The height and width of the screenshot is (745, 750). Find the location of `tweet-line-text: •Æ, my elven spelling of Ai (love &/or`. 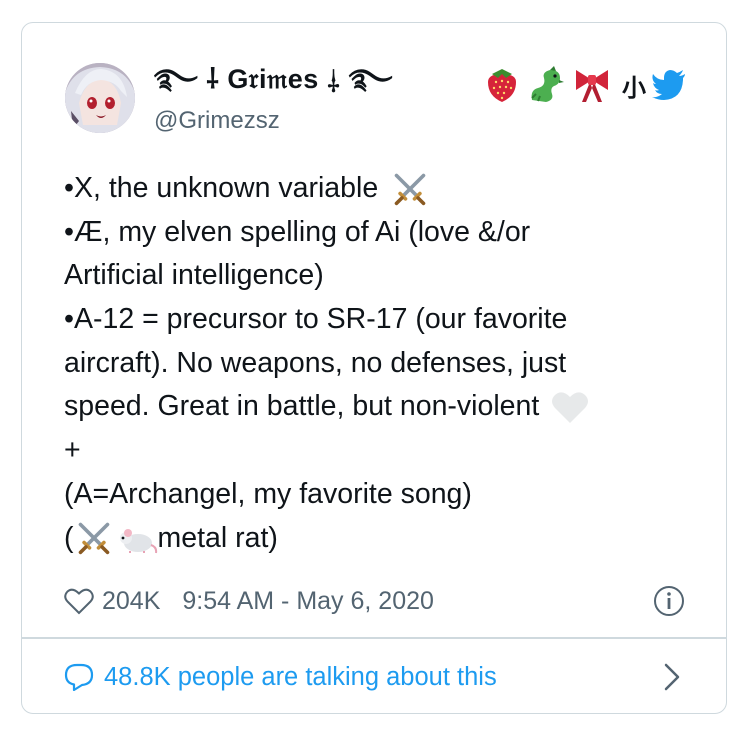

tweet-line-text: •Æ, my elven spelling of Ai (love &/or is located at coordinates (297, 231).